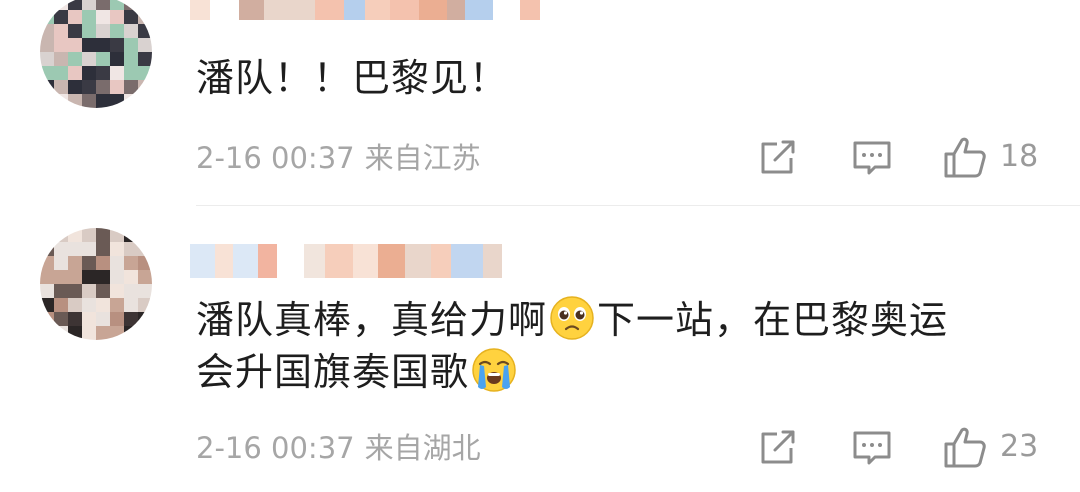  Describe the element at coordinates (333, 372) in the screenshot. I see `comment-text-part: 会升国旗奏国歌` at that location.